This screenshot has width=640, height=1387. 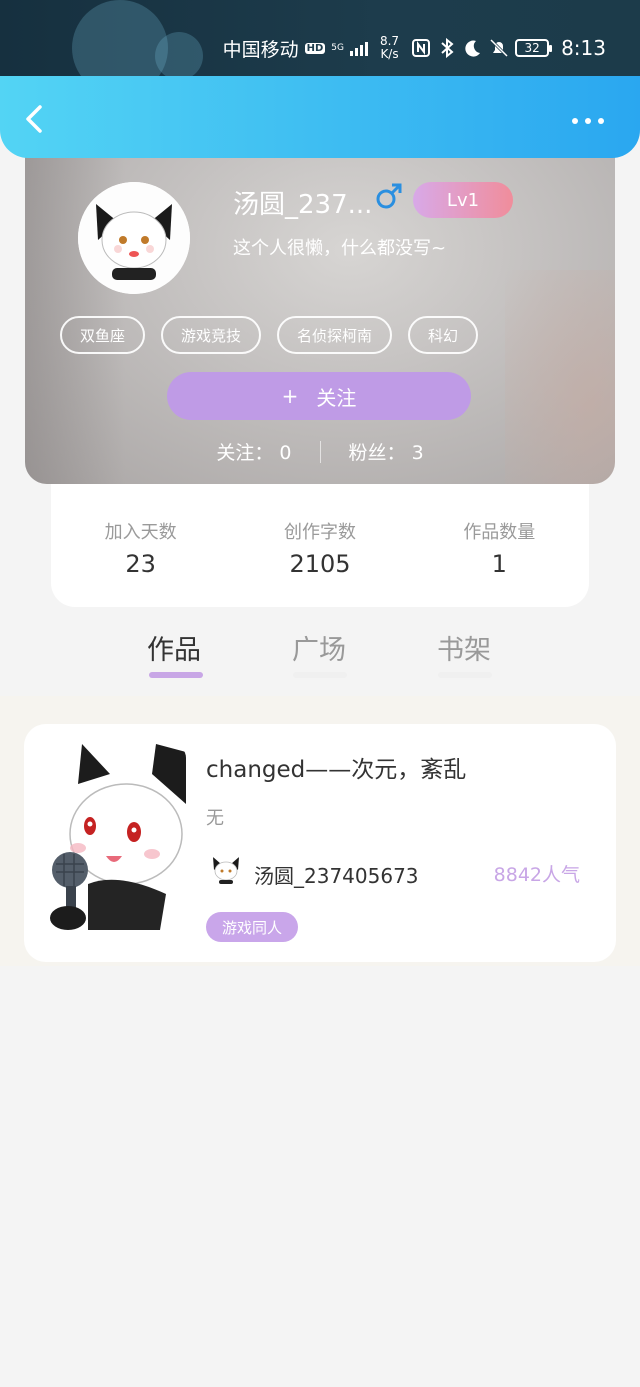 I want to click on stat-word-count: 创作字数 2105, so click(x=319, y=545).